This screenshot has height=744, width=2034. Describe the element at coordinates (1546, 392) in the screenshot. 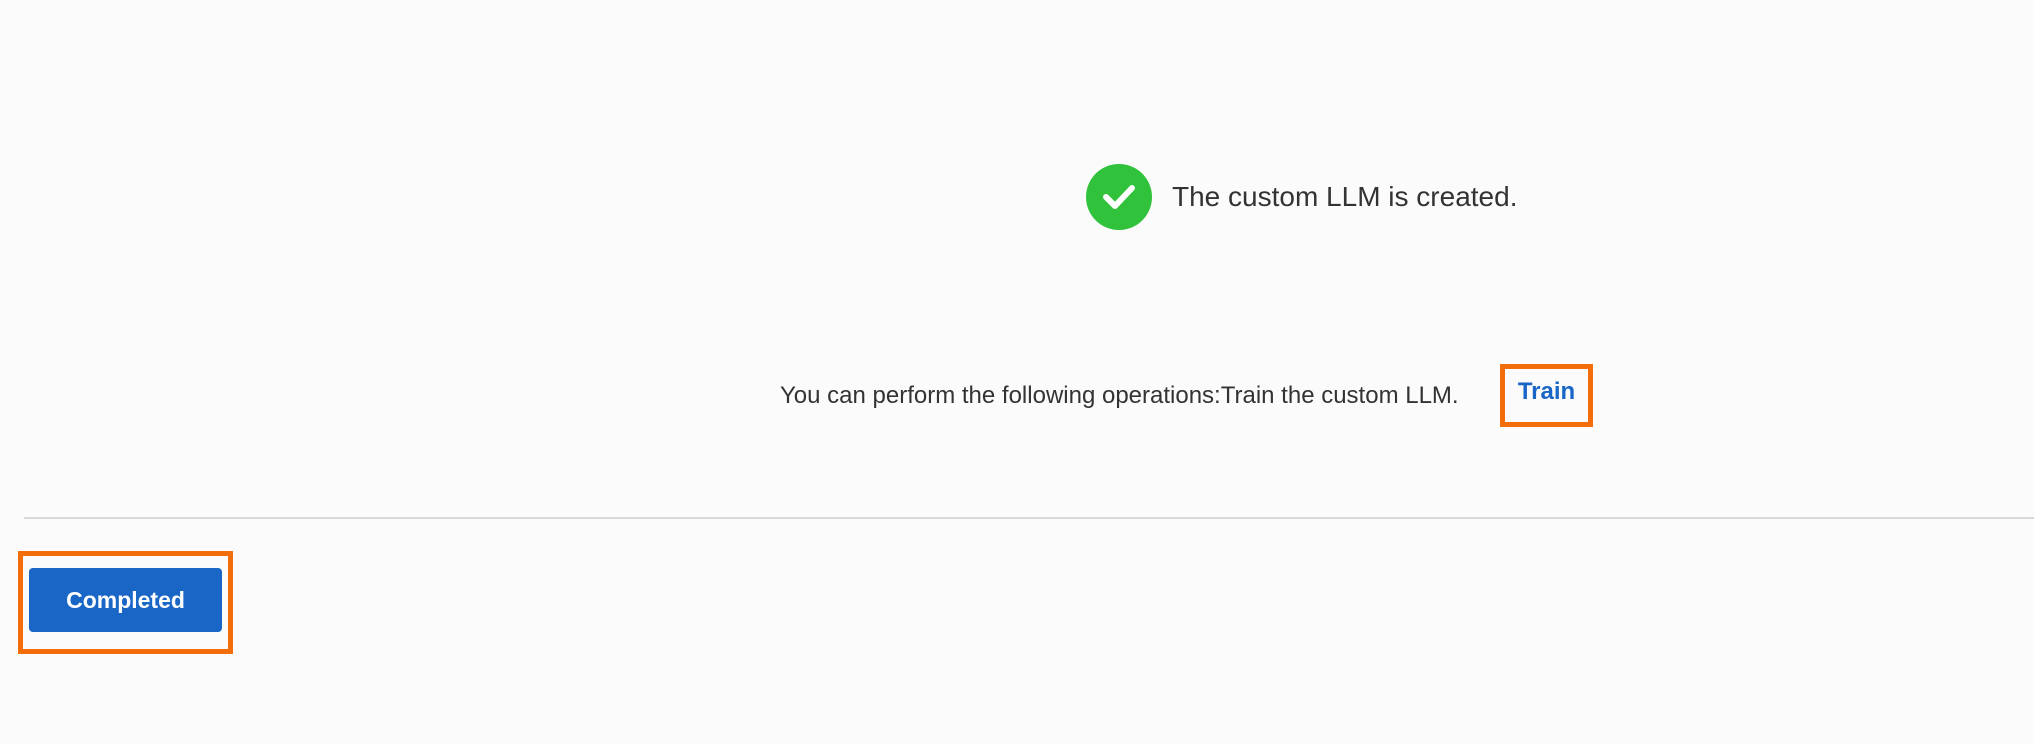

I see `train-link: Train` at that location.